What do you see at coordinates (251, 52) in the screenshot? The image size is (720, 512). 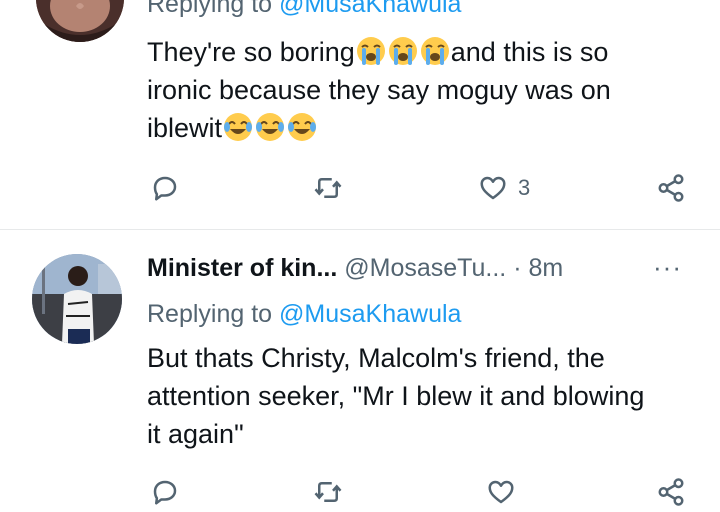 I see `tweet-text-segment: They're so boring` at bounding box center [251, 52].